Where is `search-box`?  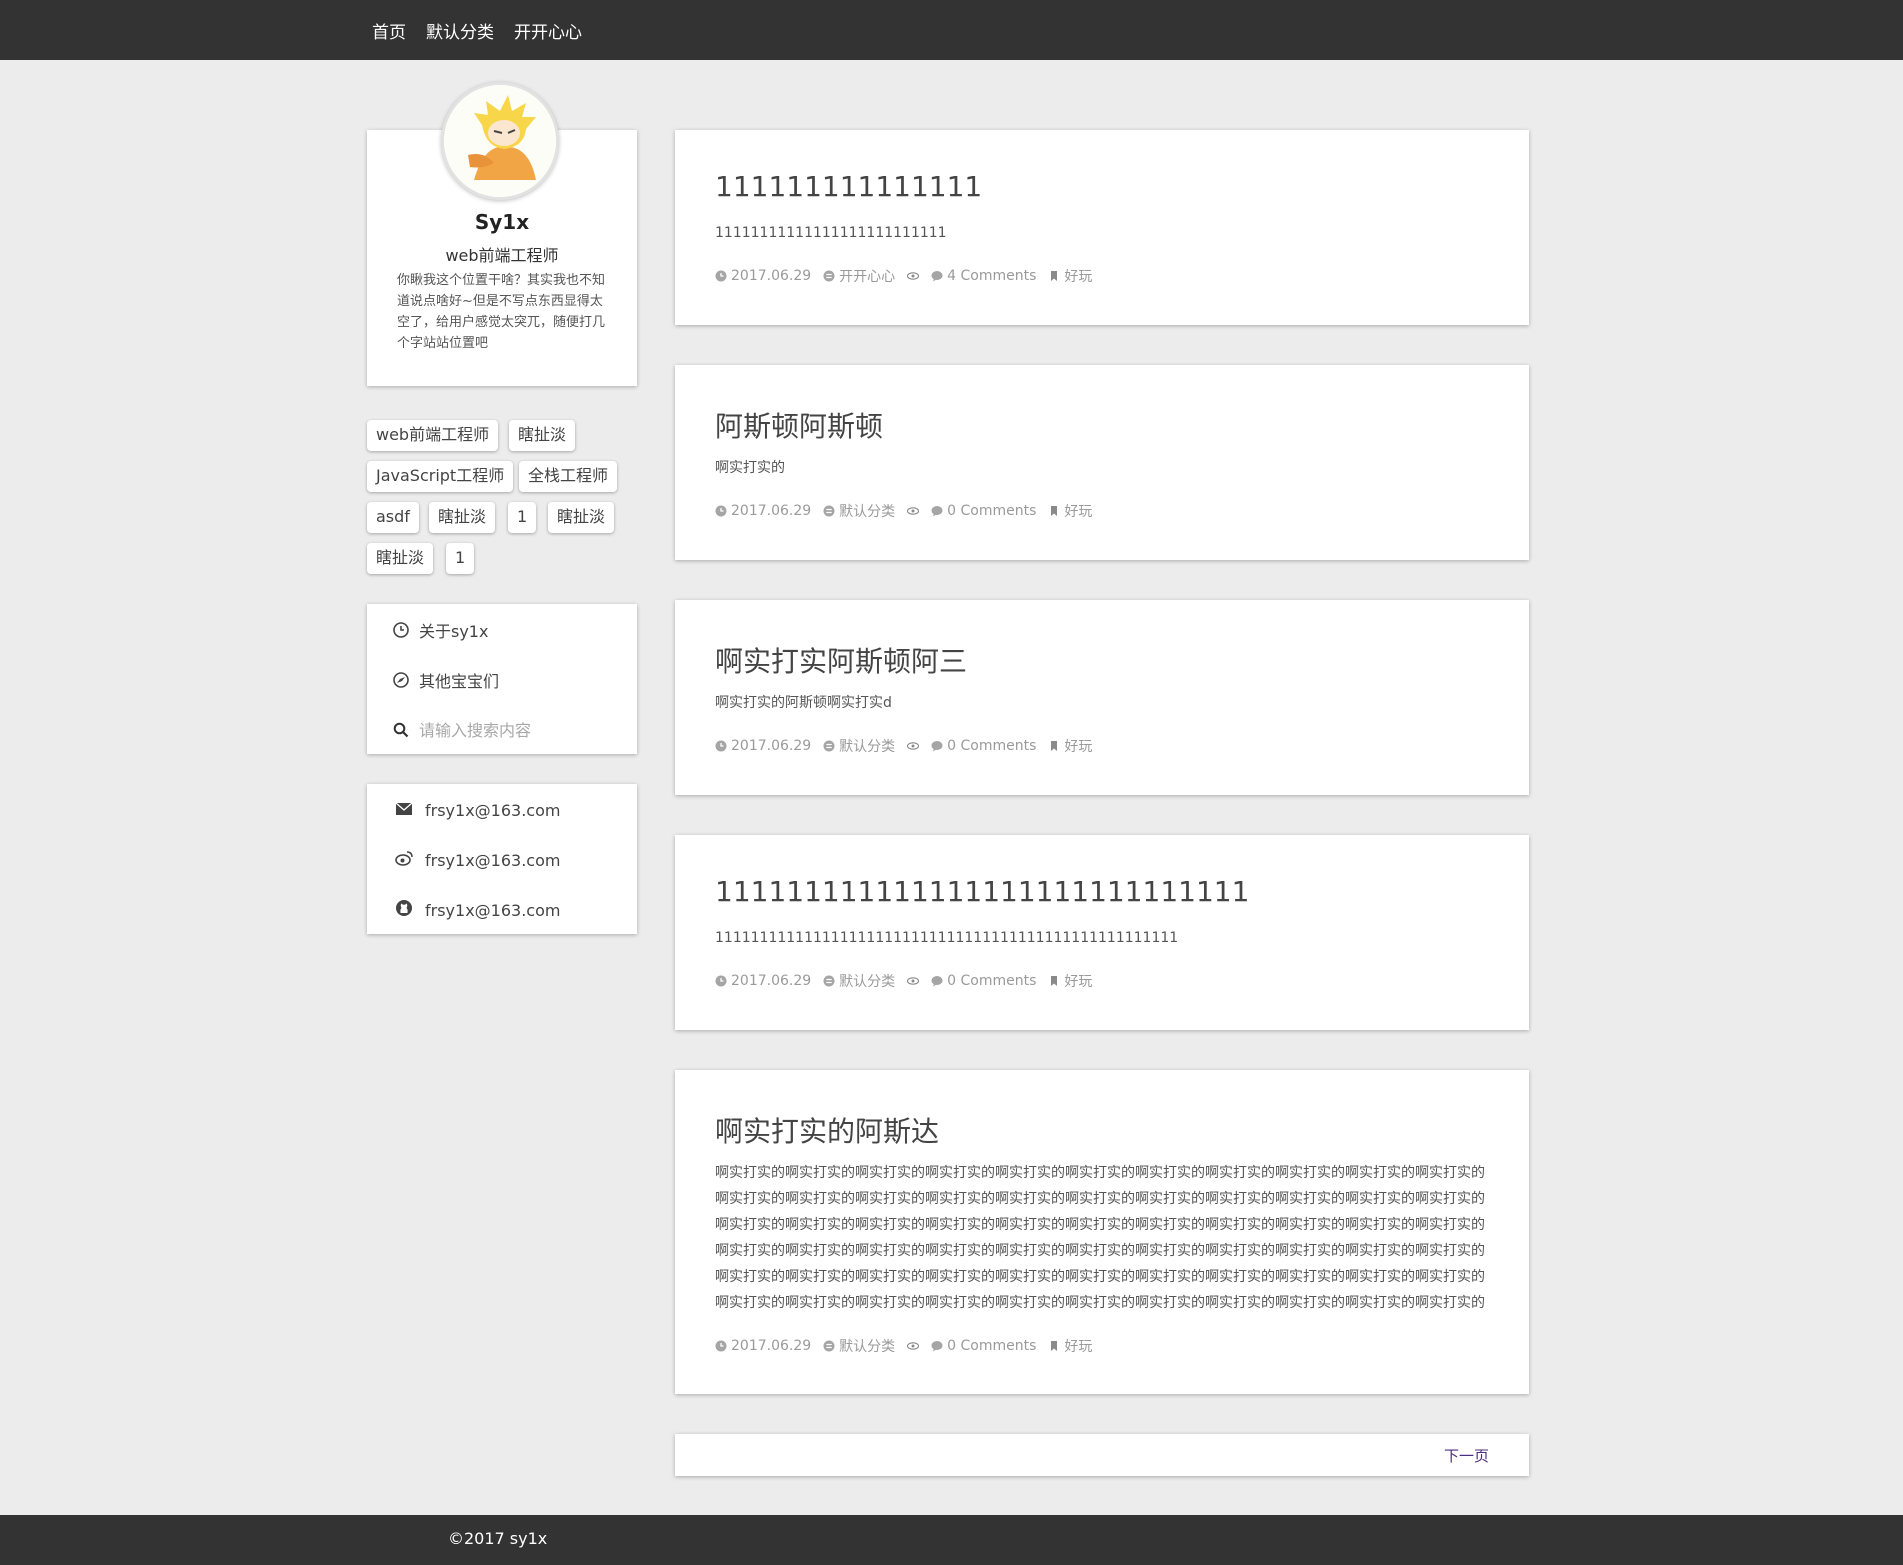 search-box is located at coordinates (500, 730).